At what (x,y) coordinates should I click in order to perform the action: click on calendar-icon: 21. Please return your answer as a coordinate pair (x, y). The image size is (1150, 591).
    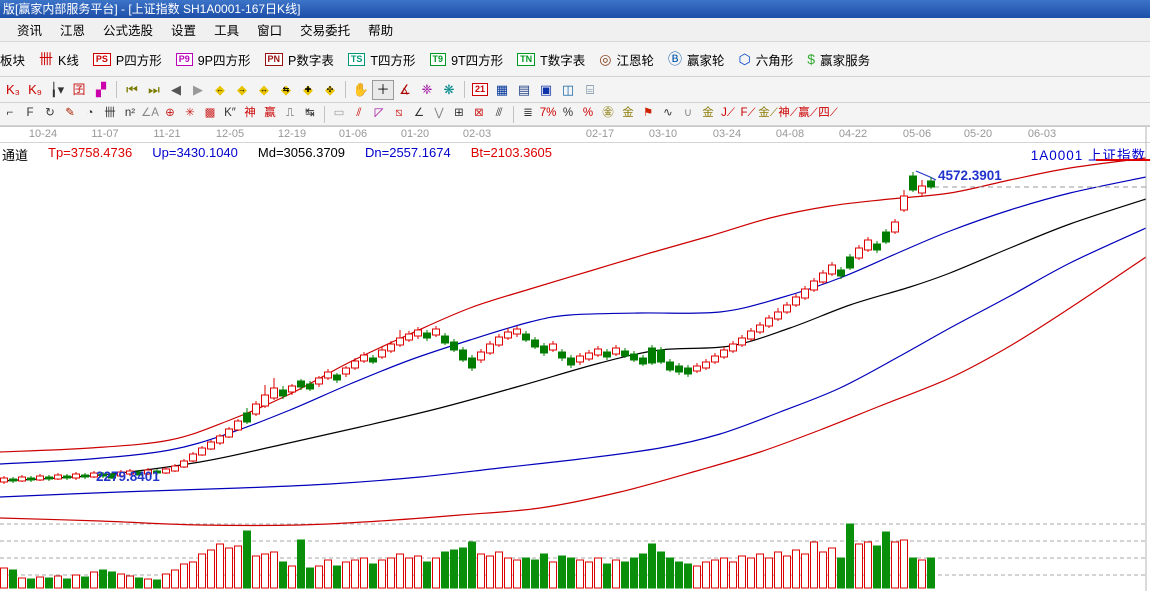
    Looking at the image, I should click on (480, 90).